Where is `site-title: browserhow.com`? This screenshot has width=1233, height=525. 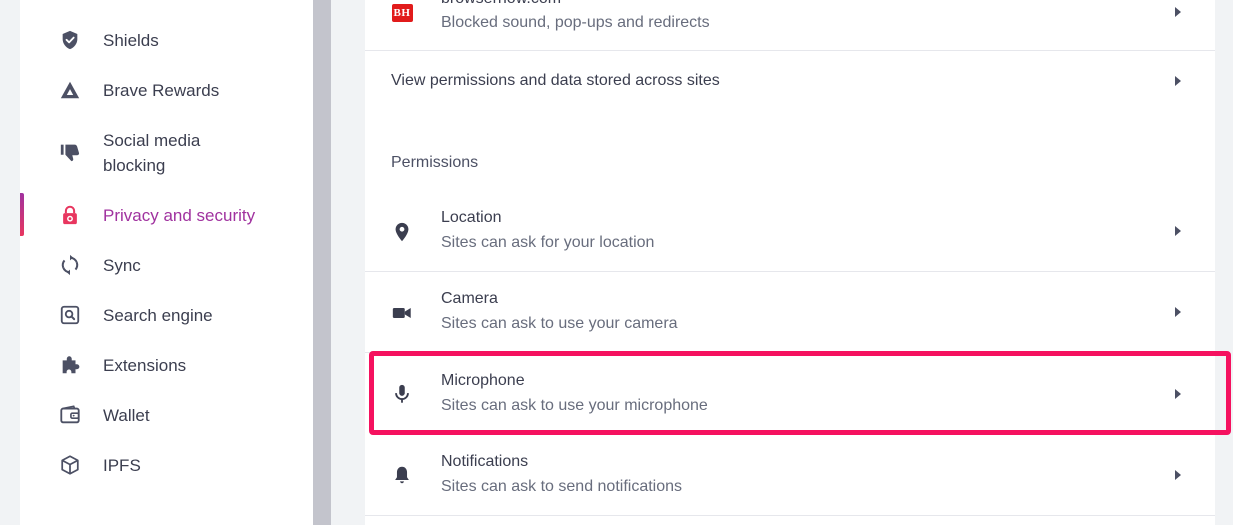
site-title: browserhow.com is located at coordinates (501, 4).